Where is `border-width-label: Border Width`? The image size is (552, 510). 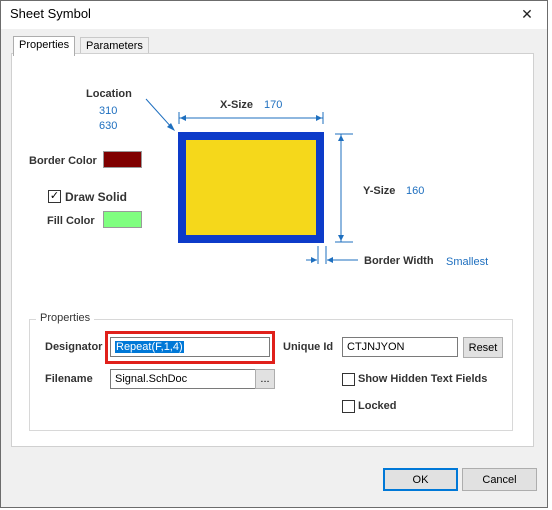
border-width-label: Border Width is located at coordinates (399, 261).